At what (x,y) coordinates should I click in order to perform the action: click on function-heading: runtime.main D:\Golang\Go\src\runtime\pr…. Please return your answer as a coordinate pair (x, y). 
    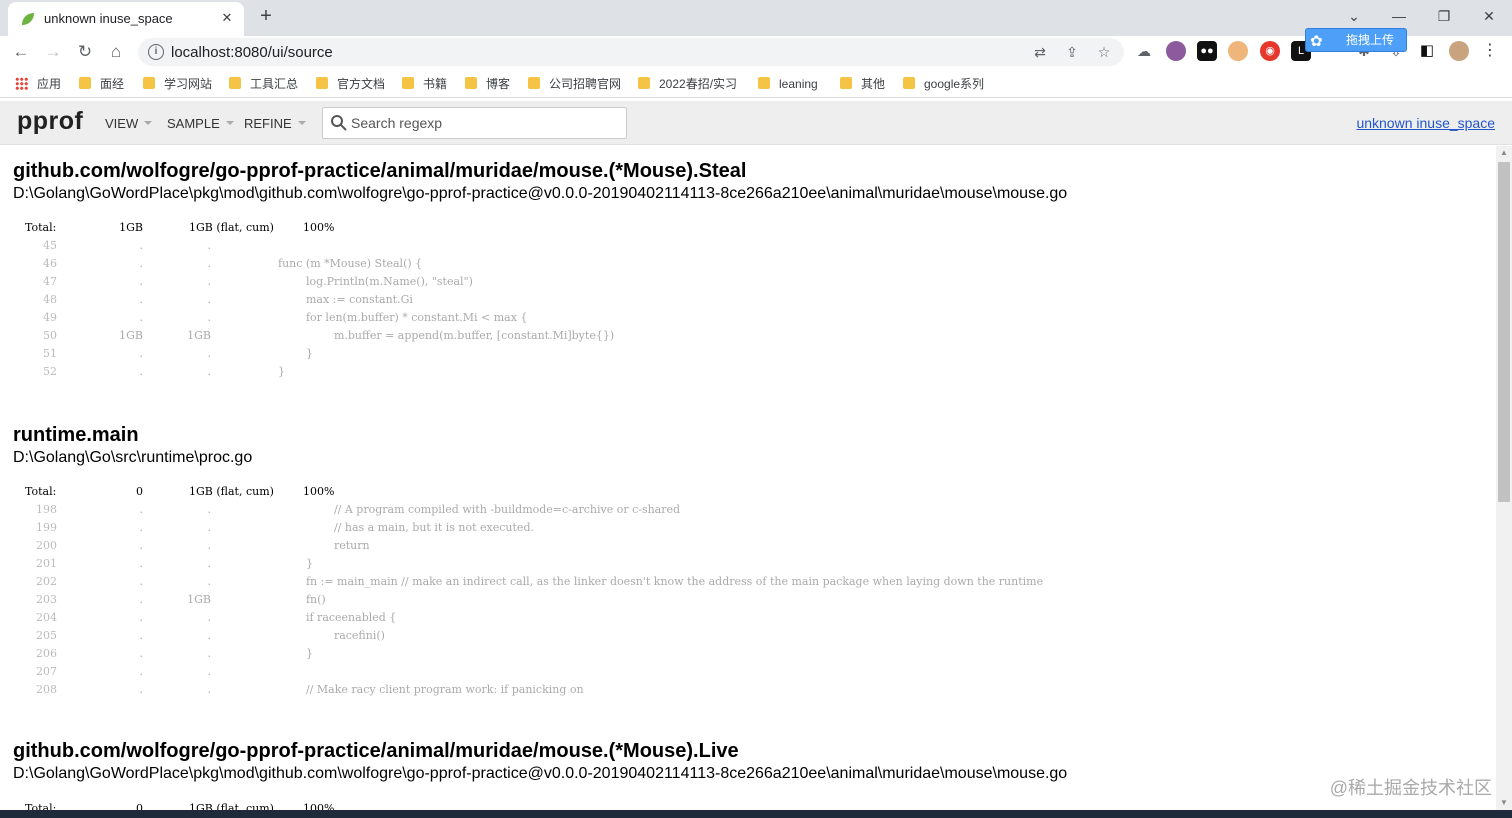
    Looking at the image, I should click on (132, 445).